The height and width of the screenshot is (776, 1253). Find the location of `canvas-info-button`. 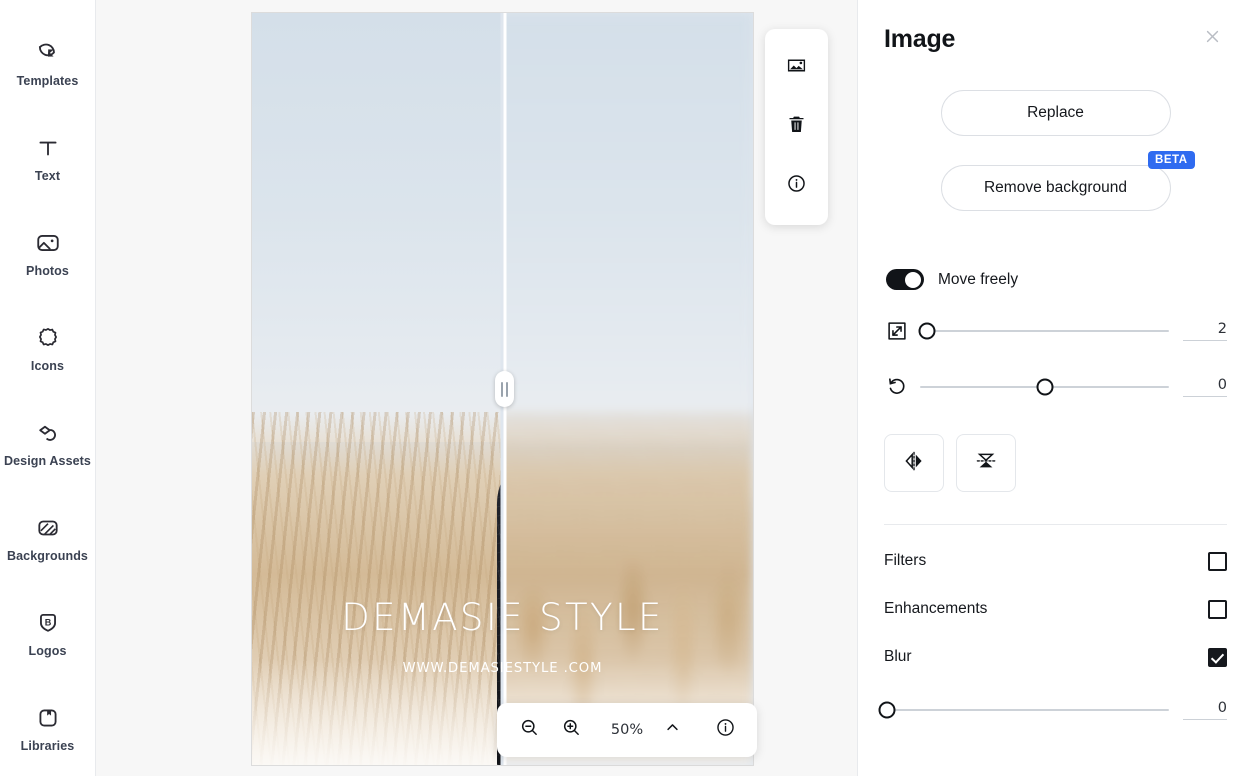

canvas-info-button is located at coordinates (725, 730).